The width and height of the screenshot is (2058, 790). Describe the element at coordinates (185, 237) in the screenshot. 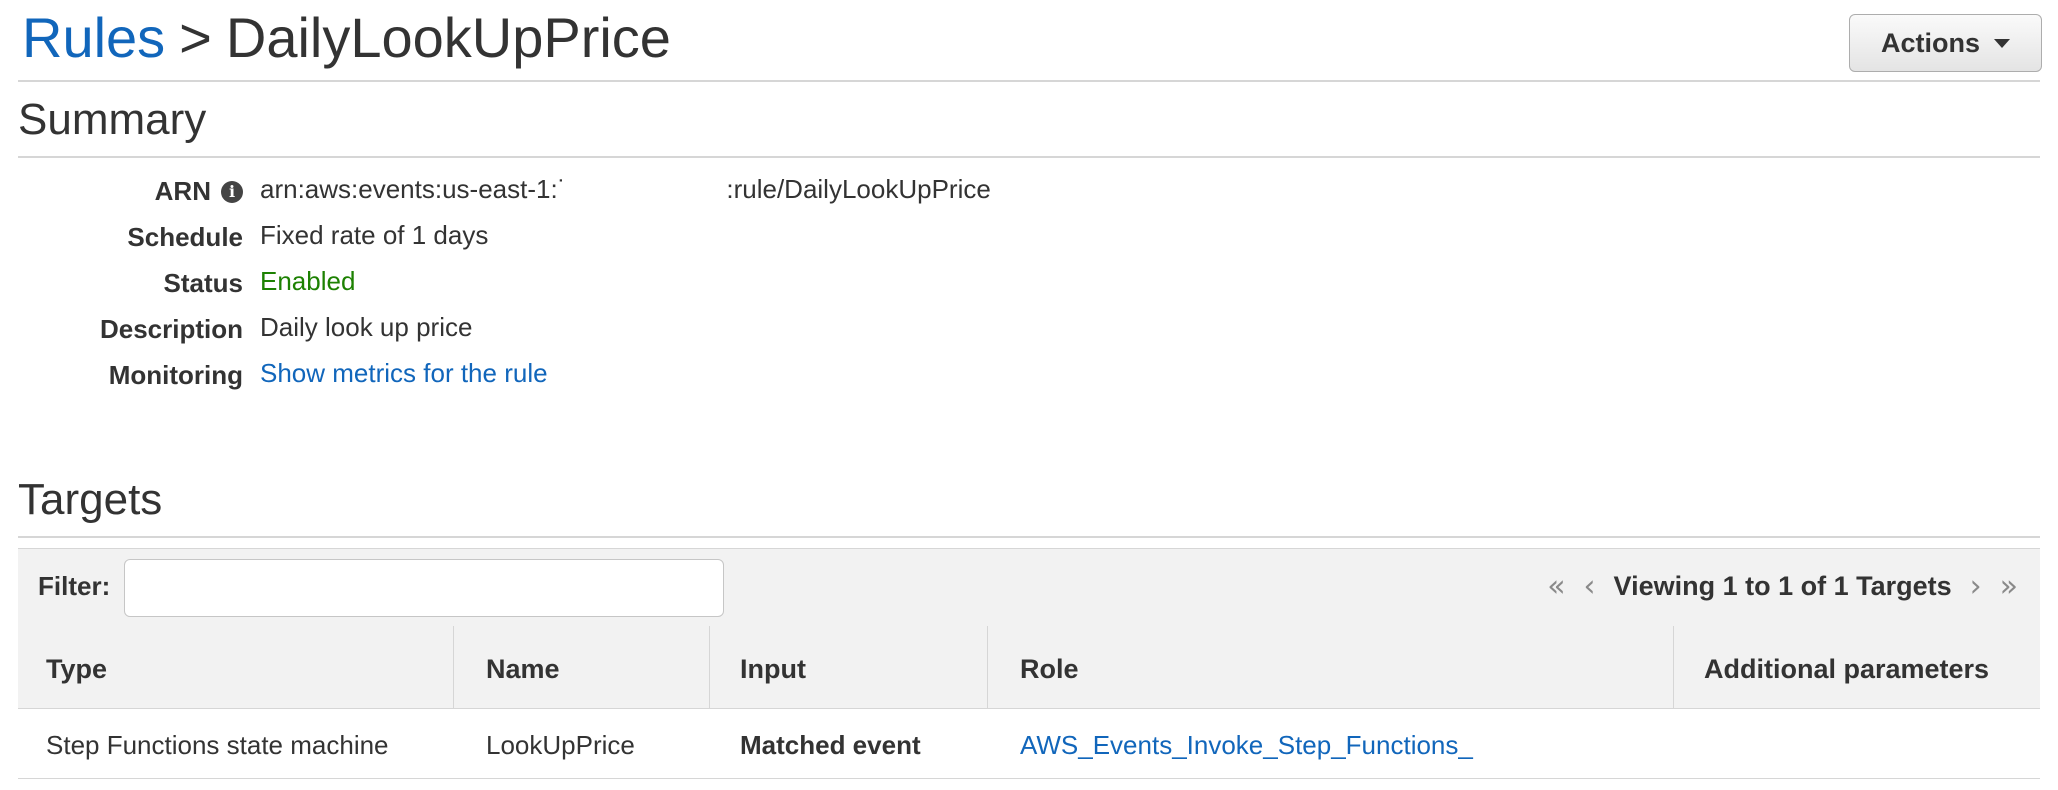

I see `schedule-label: Schedule` at that location.